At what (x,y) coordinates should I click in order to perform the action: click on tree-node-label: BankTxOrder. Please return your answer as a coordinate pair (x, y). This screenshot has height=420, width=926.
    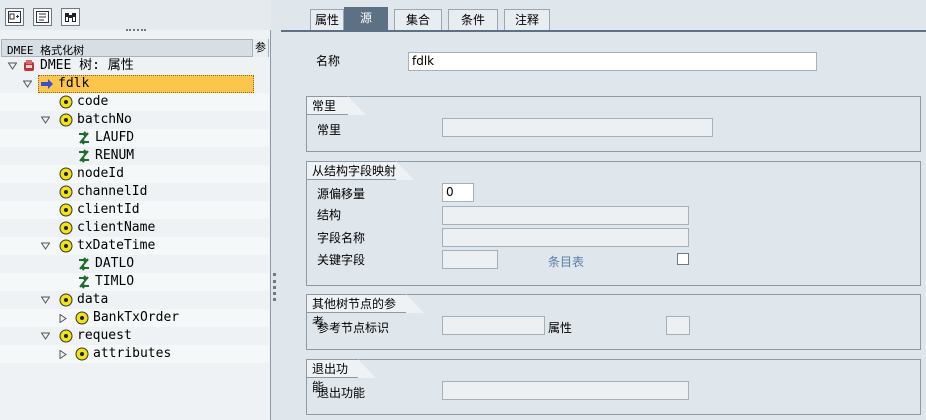
    Looking at the image, I should click on (136, 317).